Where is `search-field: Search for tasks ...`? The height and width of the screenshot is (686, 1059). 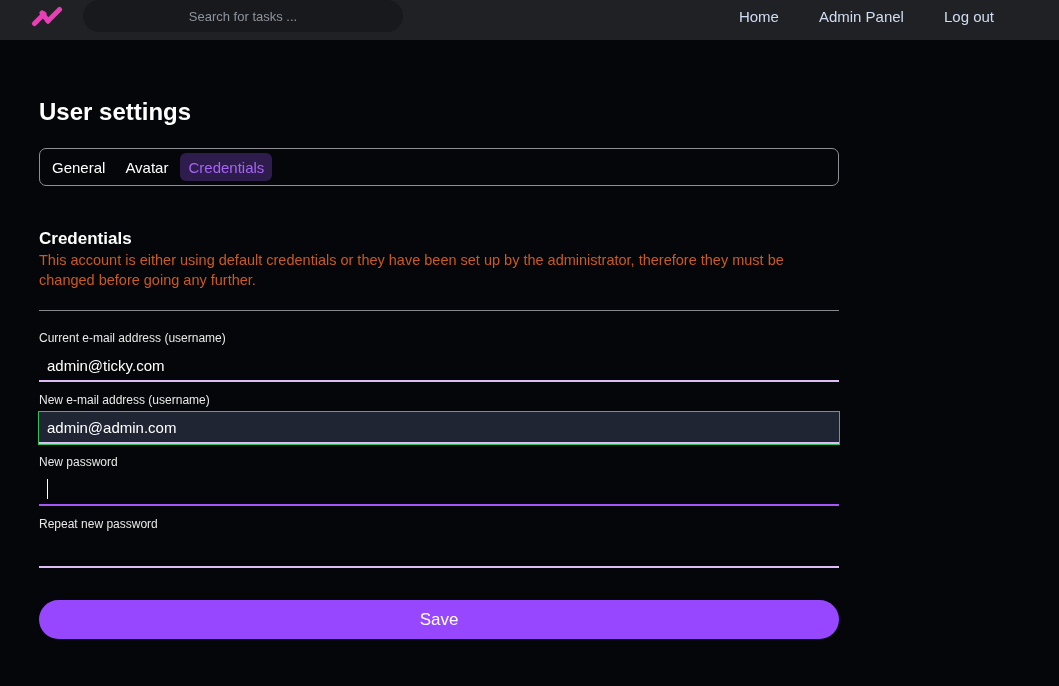 search-field: Search for tasks ... is located at coordinates (243, 16).